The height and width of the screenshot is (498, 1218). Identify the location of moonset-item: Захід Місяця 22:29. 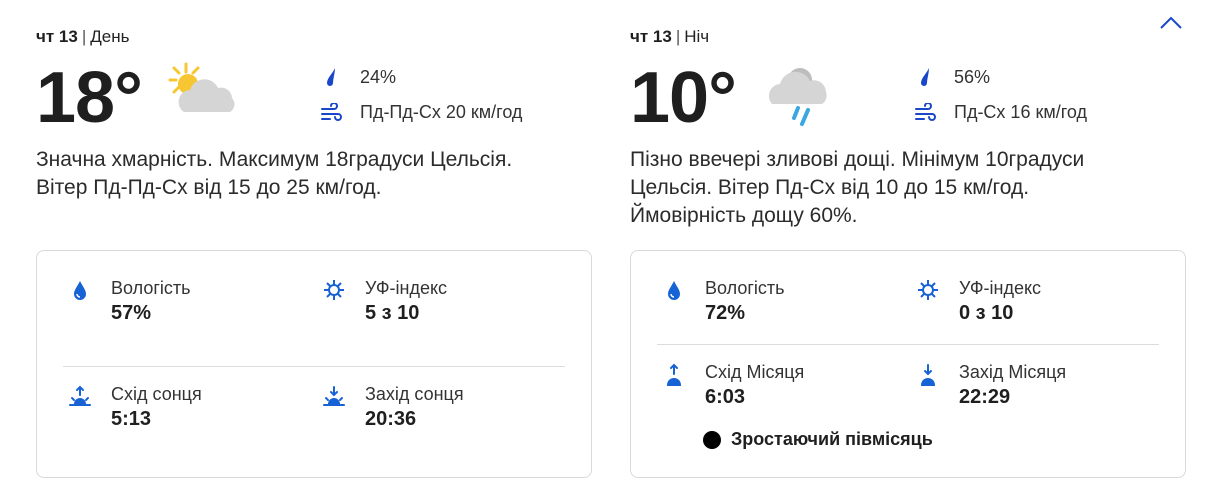
(990, 386).